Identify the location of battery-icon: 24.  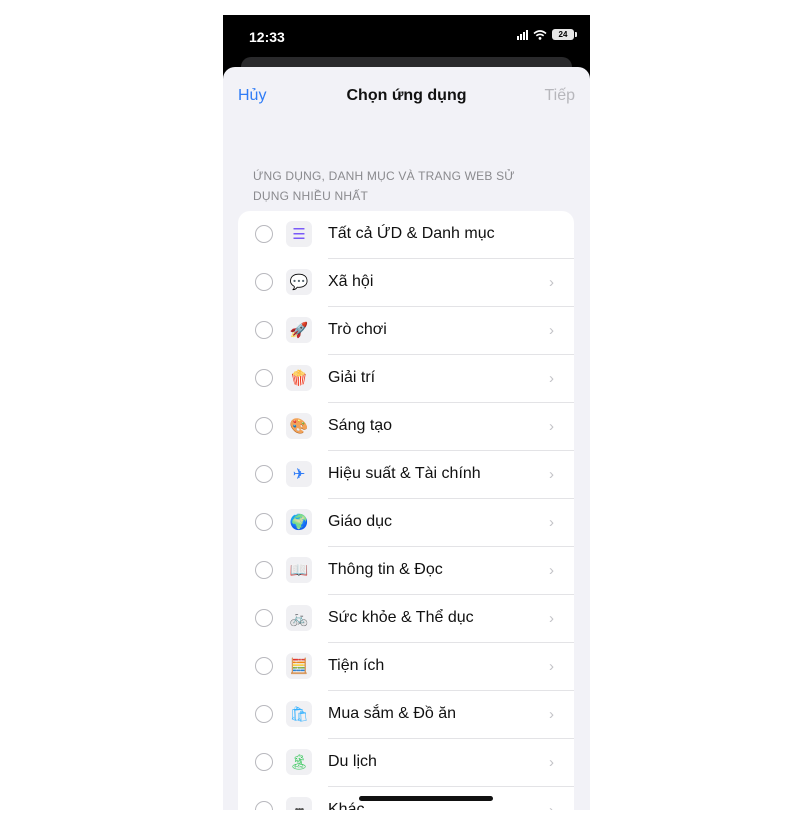
(564, 34).